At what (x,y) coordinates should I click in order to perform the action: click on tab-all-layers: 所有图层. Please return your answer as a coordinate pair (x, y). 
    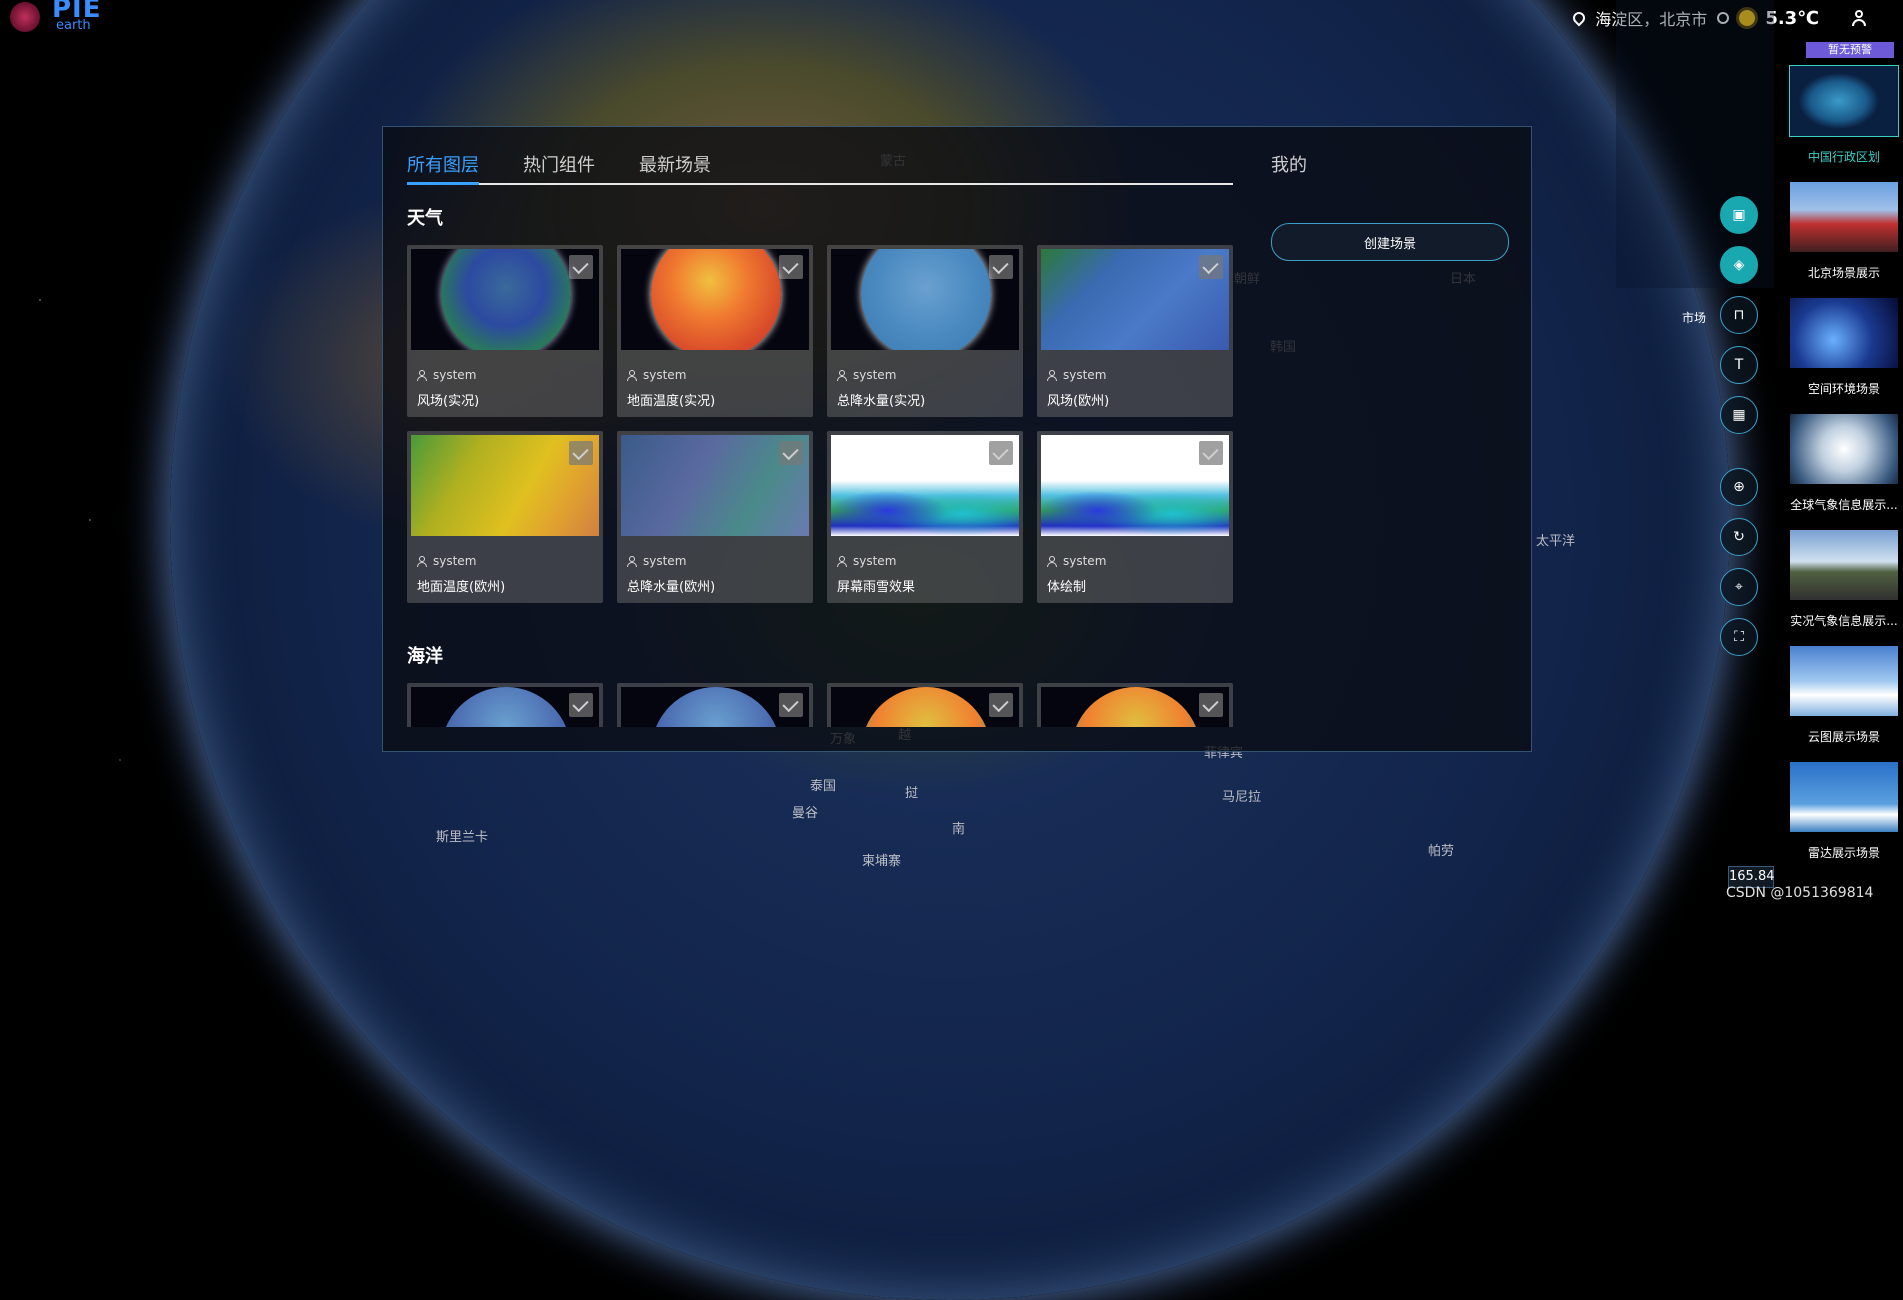
    Looking at the image, I should click on (443, 168).